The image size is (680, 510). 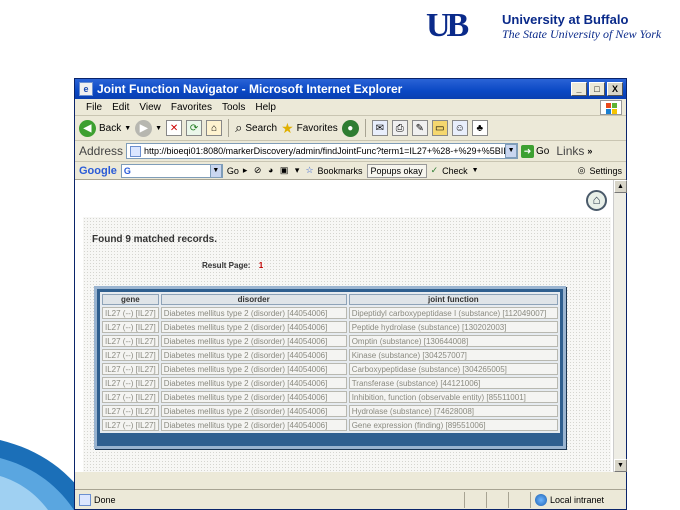 I want to click on back-button: ◀ Back ▼, so click(x=105, y=128).